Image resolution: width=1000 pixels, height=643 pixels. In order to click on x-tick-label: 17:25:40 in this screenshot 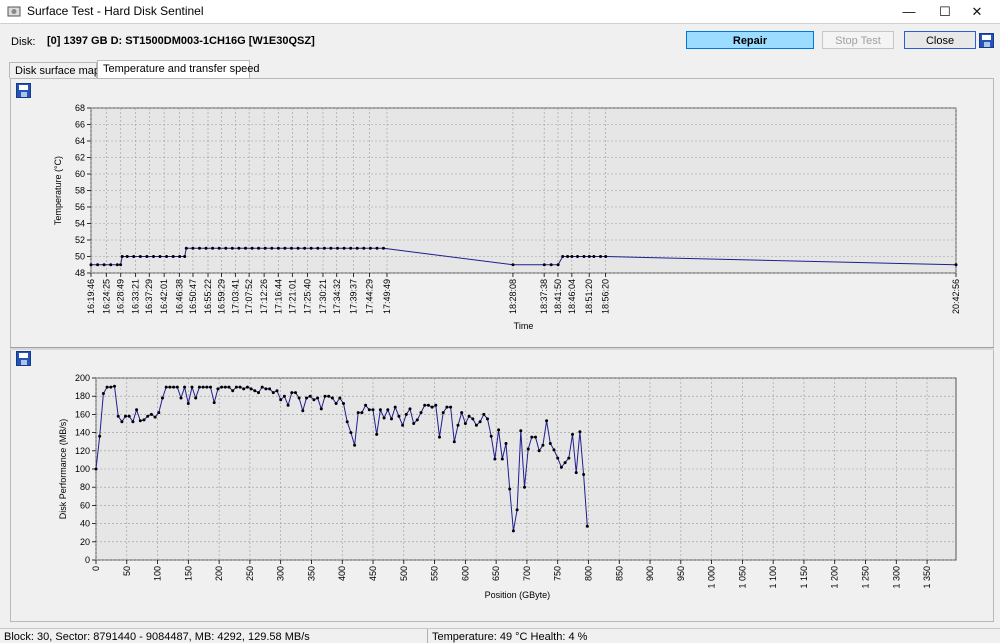, I will do `click(308, 296)`.